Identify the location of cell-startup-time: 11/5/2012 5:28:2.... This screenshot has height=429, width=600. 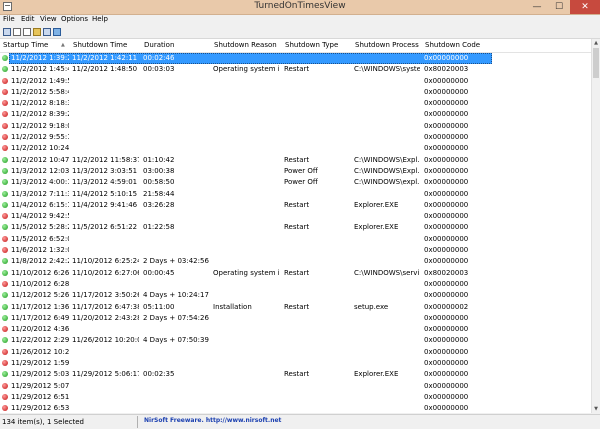
(40, 227).